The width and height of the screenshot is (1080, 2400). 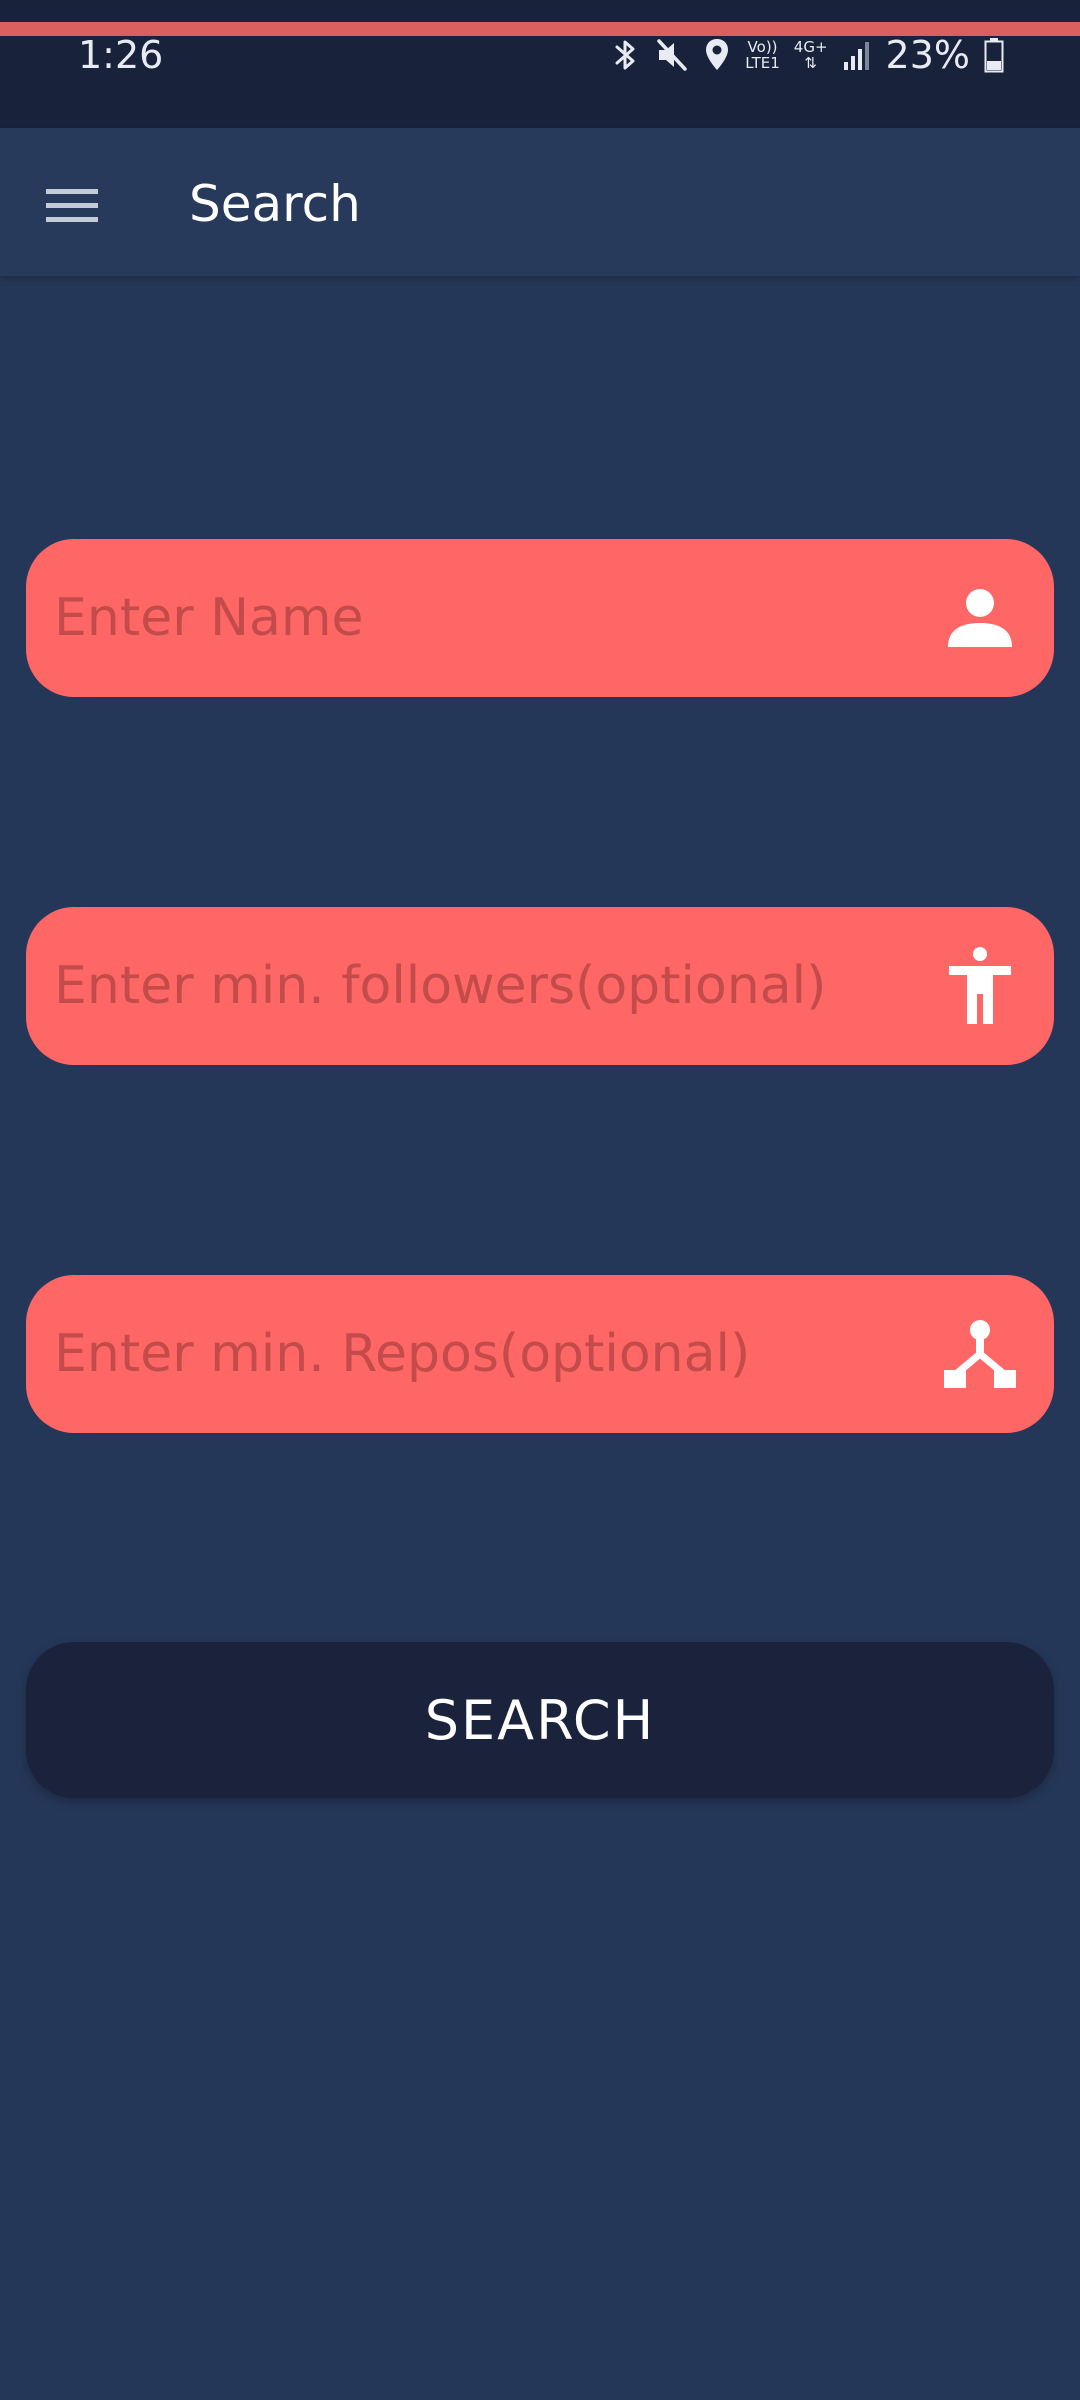 What do you see at coordinates (717, 55) in the screenshot?
I see `location-icon` at bounding box center [717, 55].